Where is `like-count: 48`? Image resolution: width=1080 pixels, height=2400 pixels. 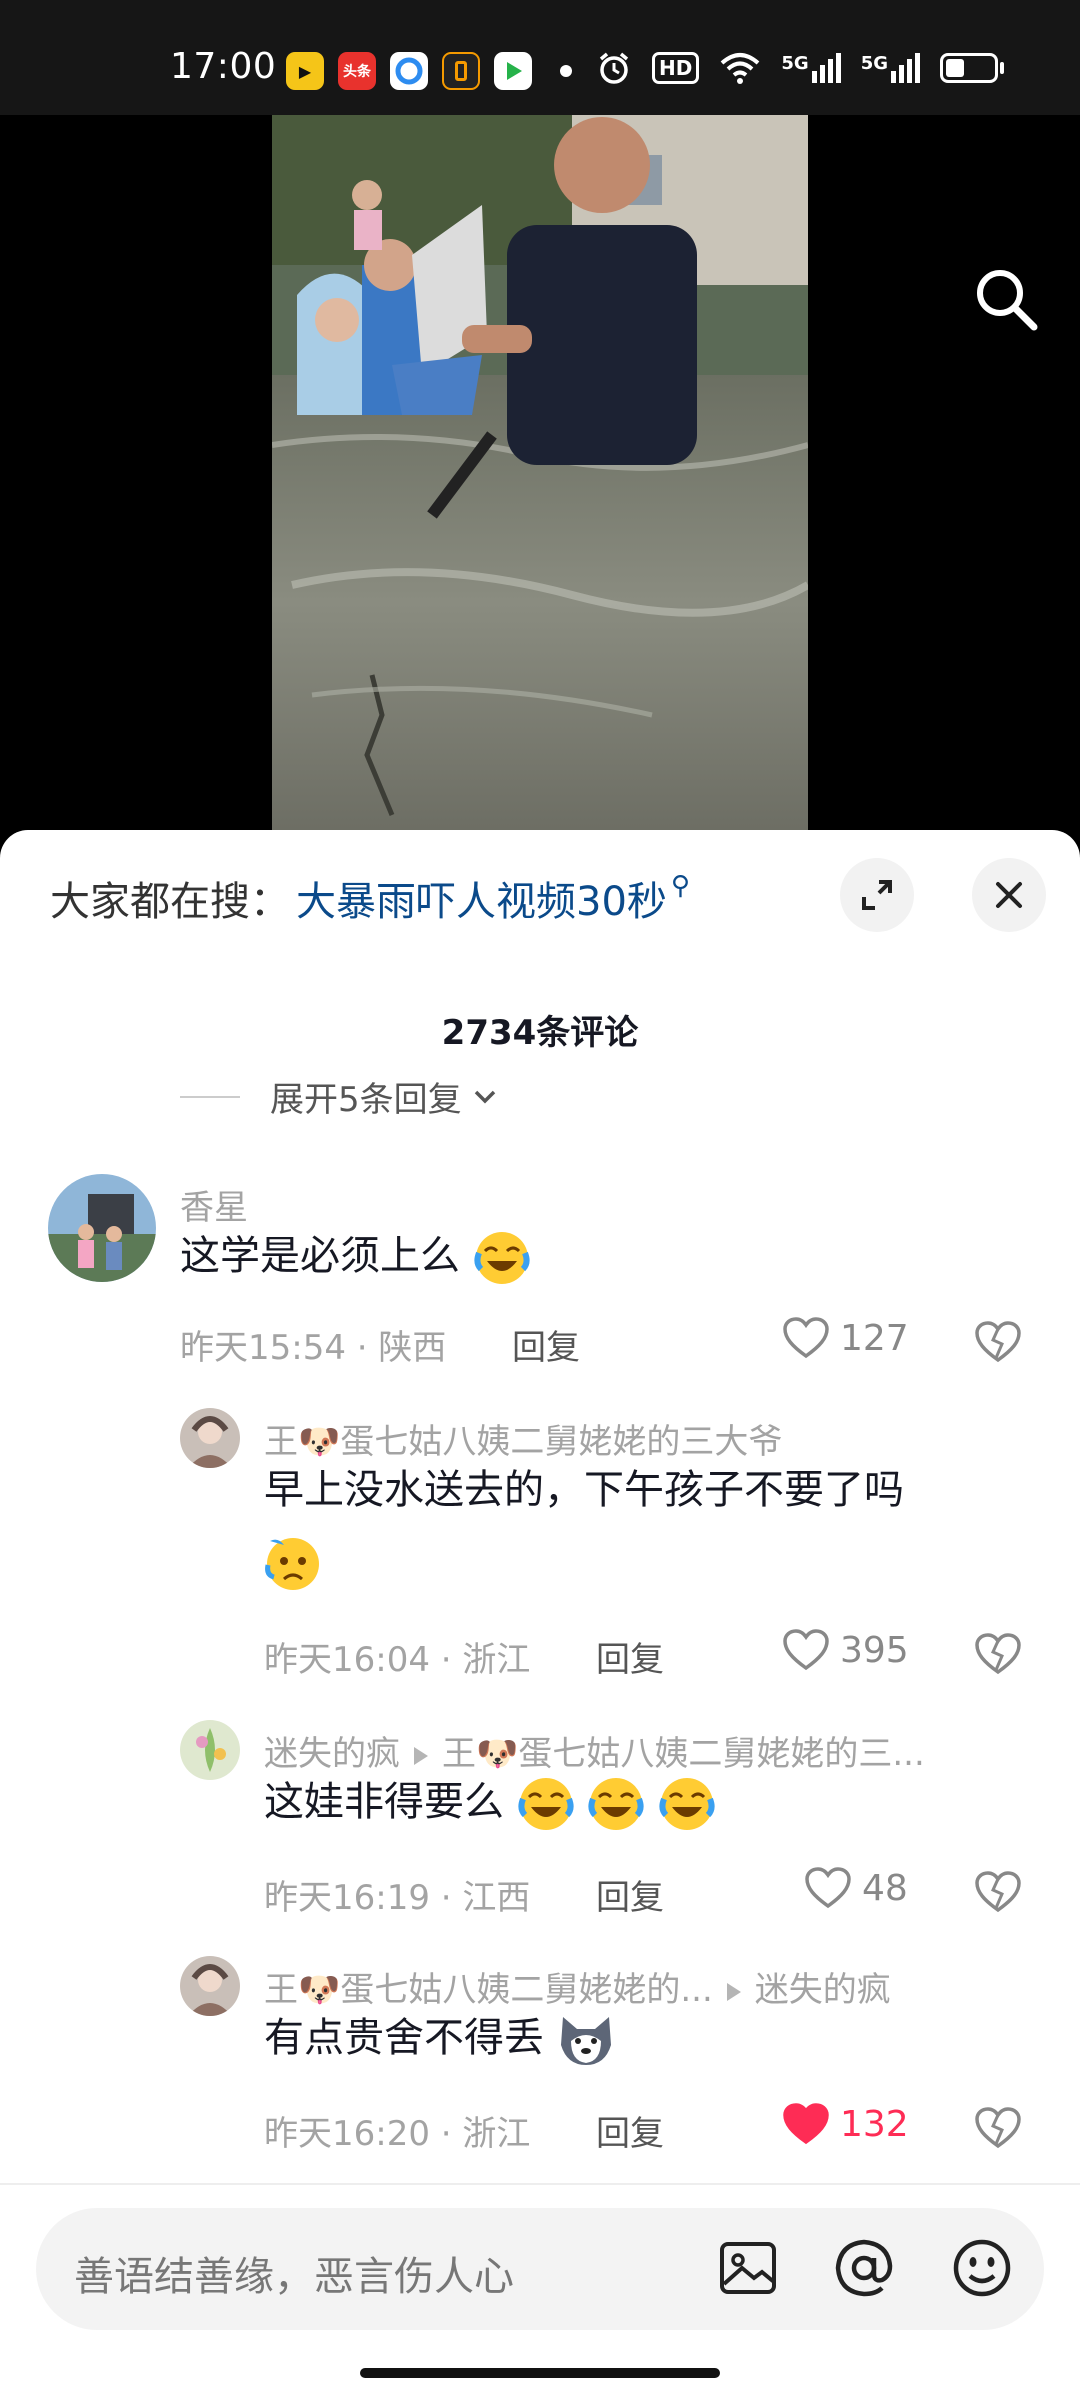
like-count: 48 is located at coordinates (885, 1888).